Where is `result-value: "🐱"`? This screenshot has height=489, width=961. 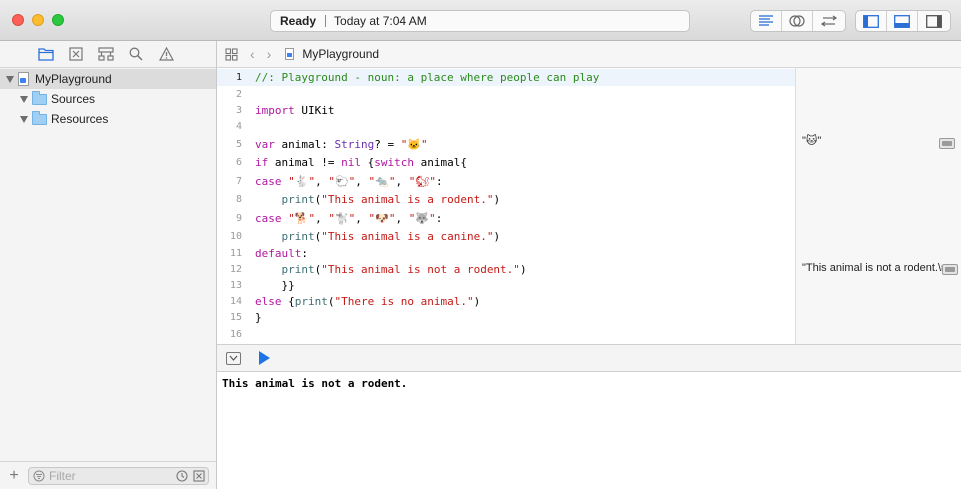 result-value: "🐱" is located at coordinates (812, 141).